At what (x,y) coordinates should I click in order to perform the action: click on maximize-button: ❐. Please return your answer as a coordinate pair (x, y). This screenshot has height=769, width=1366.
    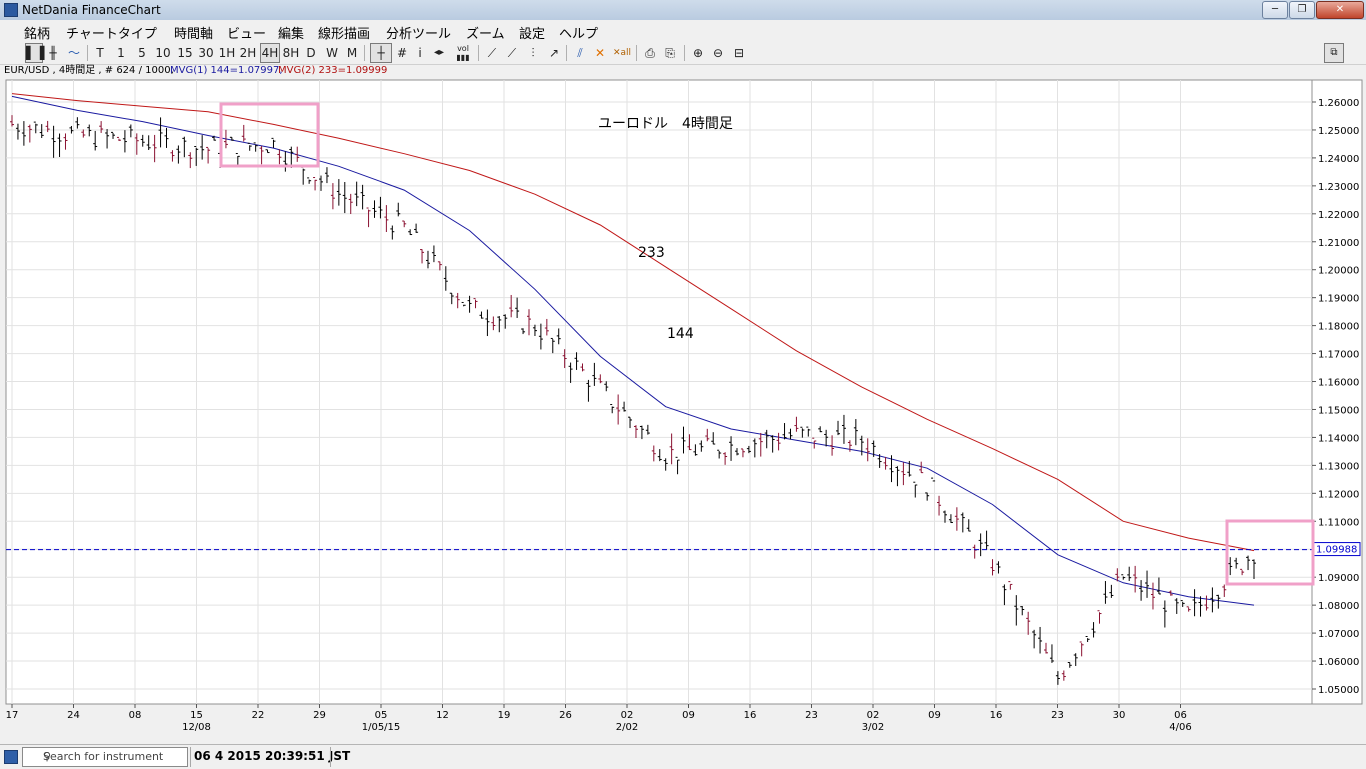
    Looking at the image, I should click on (1302, 10).